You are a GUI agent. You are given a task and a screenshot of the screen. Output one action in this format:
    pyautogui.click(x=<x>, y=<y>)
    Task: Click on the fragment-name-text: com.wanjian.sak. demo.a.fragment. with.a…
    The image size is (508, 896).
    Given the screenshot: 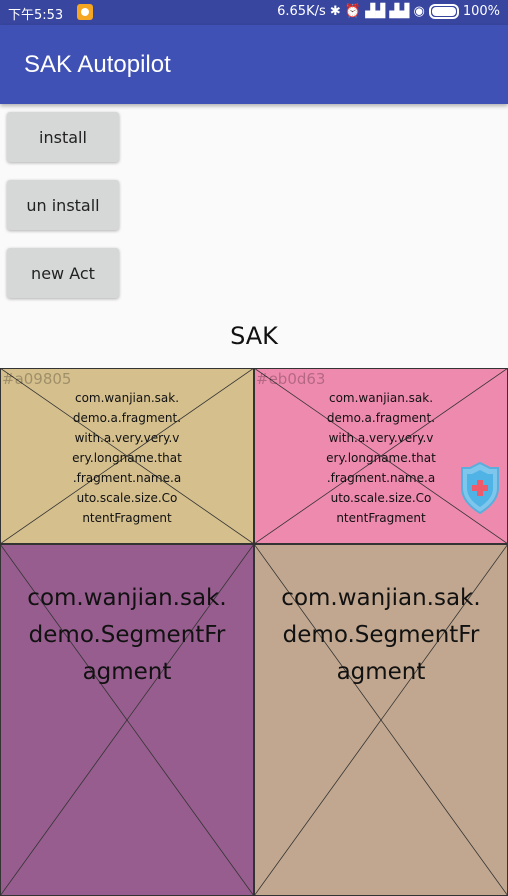 What is the action you would take?
    pyautogui.click(x=127, y=458)
    